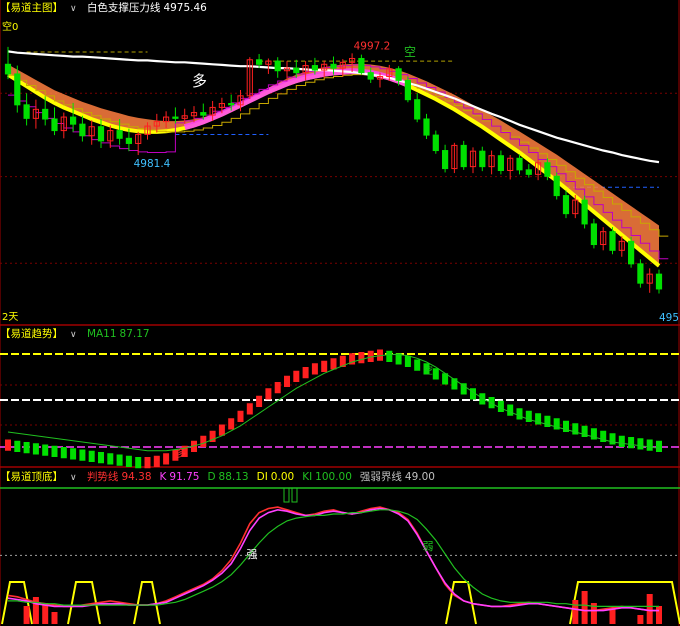  Describe the element at coordinates (123, 8) in the screenshot. I see `support-line-label: 白色支撑压力线` at that location.